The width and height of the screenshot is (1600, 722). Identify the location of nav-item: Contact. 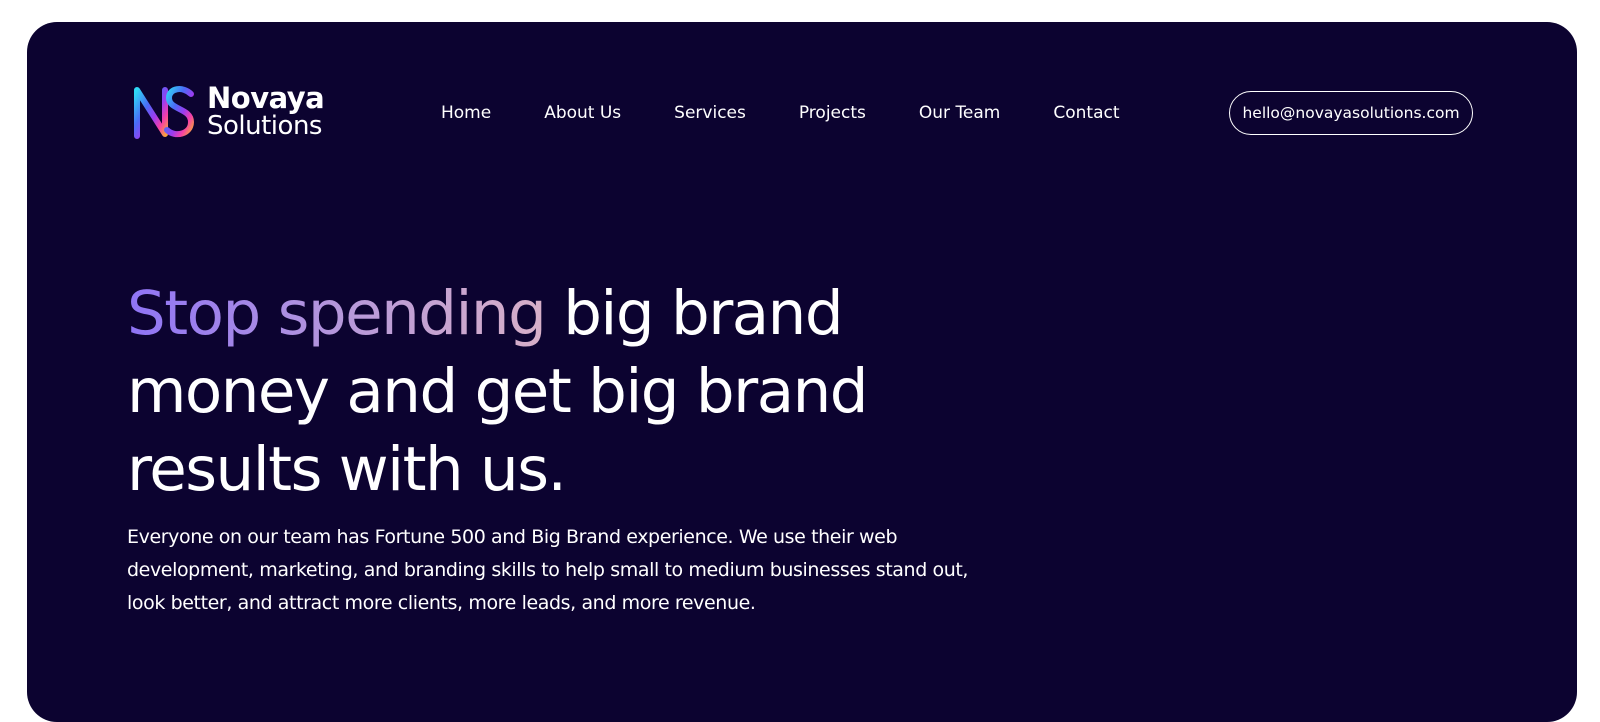
(1086, 113).